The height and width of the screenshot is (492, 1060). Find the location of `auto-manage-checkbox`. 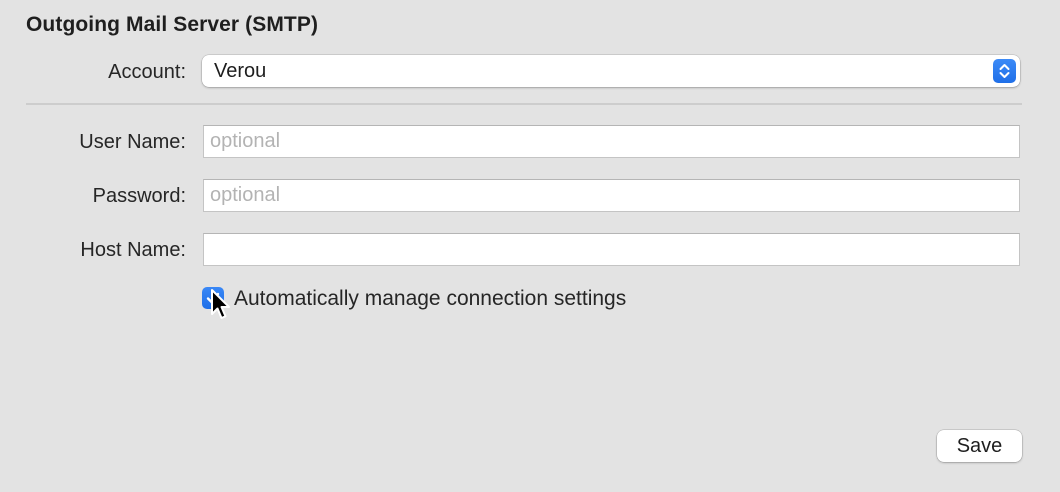

auto-manage-checkbox is located at coordinates (213, 298).